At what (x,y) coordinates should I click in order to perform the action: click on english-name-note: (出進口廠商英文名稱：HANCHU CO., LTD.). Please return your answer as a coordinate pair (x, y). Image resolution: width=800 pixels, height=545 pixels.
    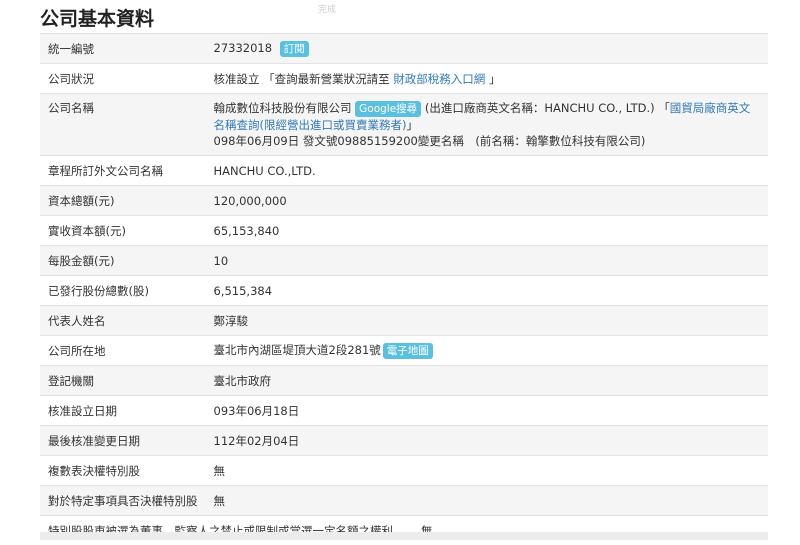
    Looking at the image, I should click on (540, 108).